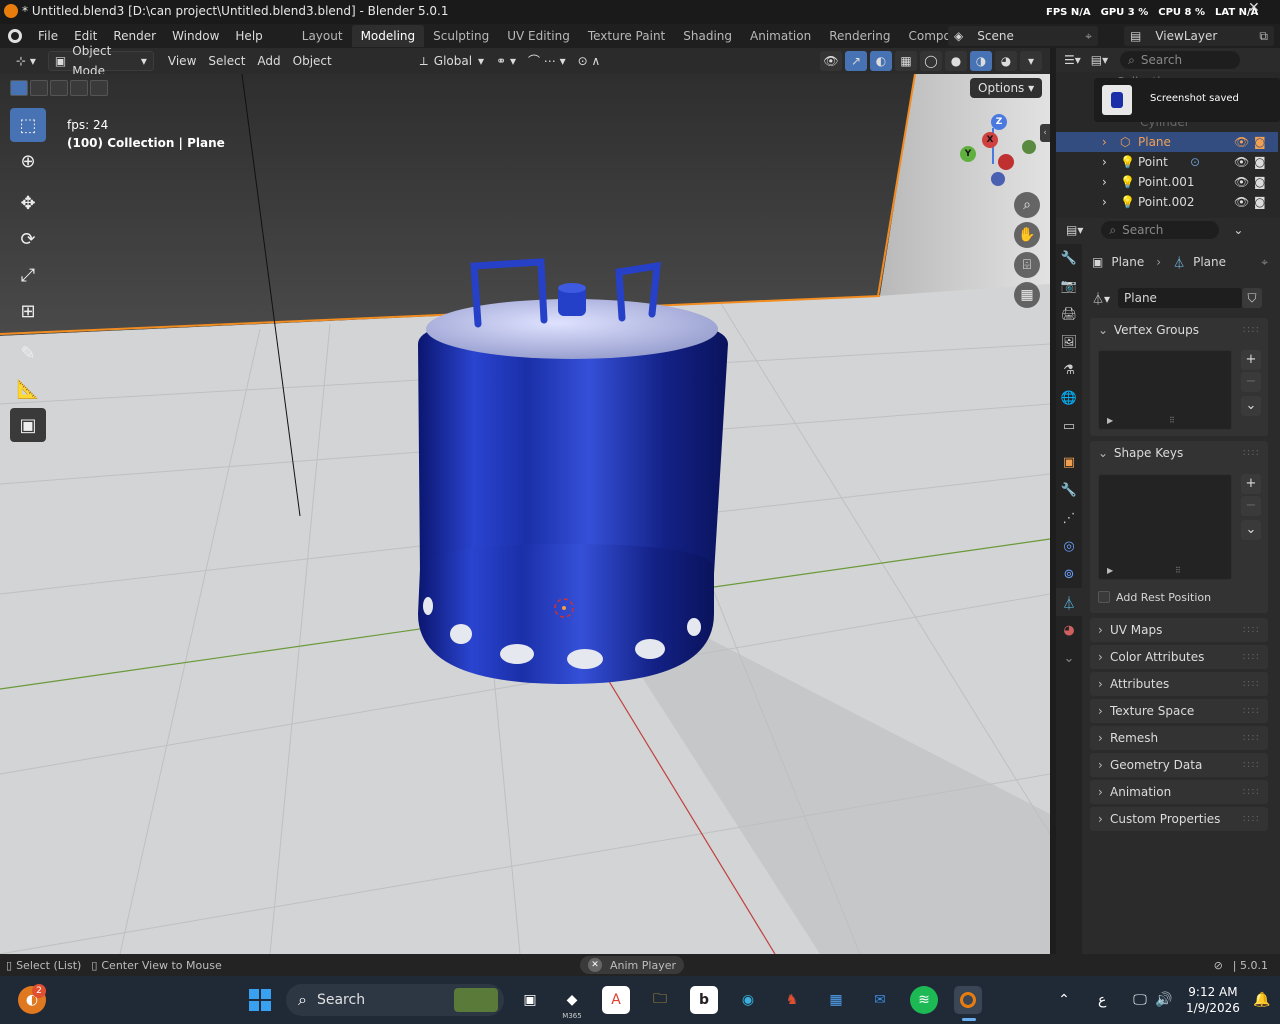 The image size is (1280, 1024). I want to click on orientation-dropdown: ⟂ Global ▾, so click(452, 61).